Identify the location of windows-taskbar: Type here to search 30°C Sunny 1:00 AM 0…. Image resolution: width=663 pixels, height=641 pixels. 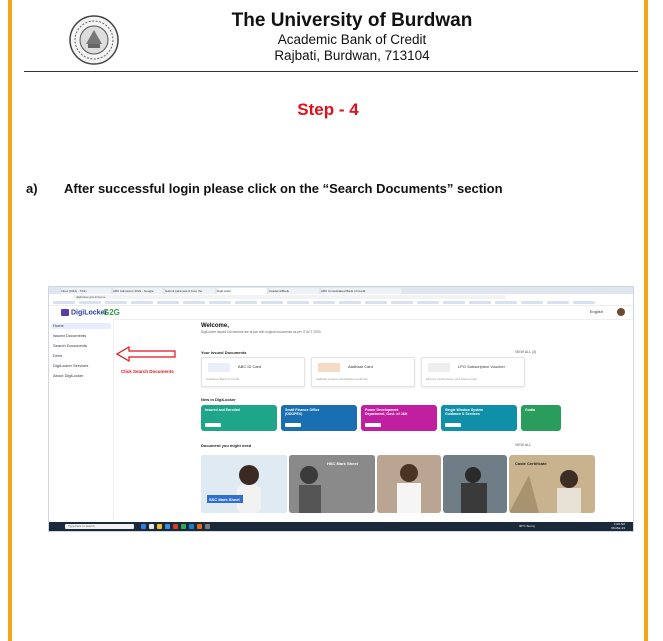
(341, 526).